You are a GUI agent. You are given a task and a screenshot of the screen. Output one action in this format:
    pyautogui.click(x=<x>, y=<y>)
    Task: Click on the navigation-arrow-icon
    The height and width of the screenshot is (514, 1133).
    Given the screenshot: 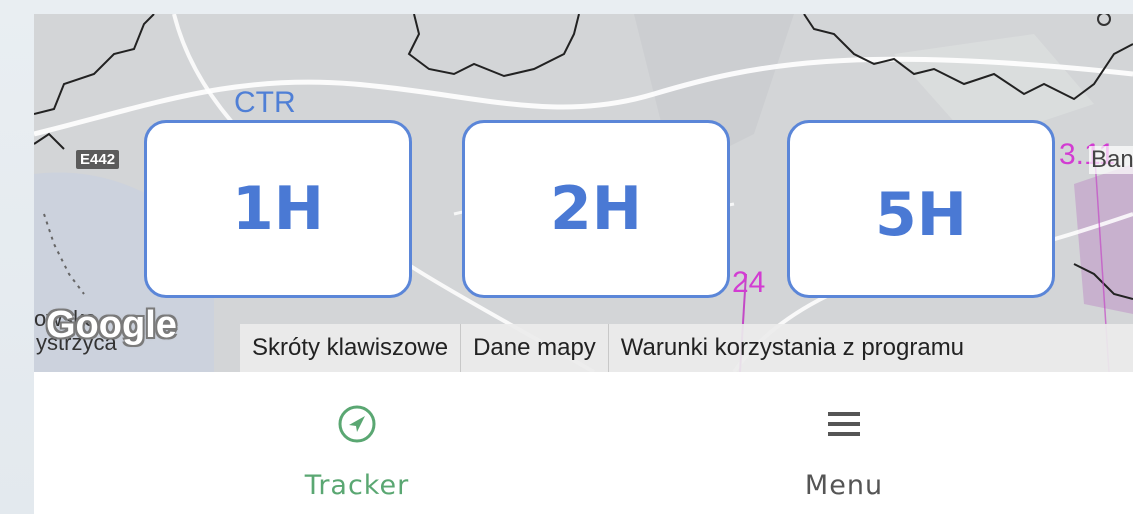 What is the action you would take?
    pyautogui.click(x=357, y=424)
    